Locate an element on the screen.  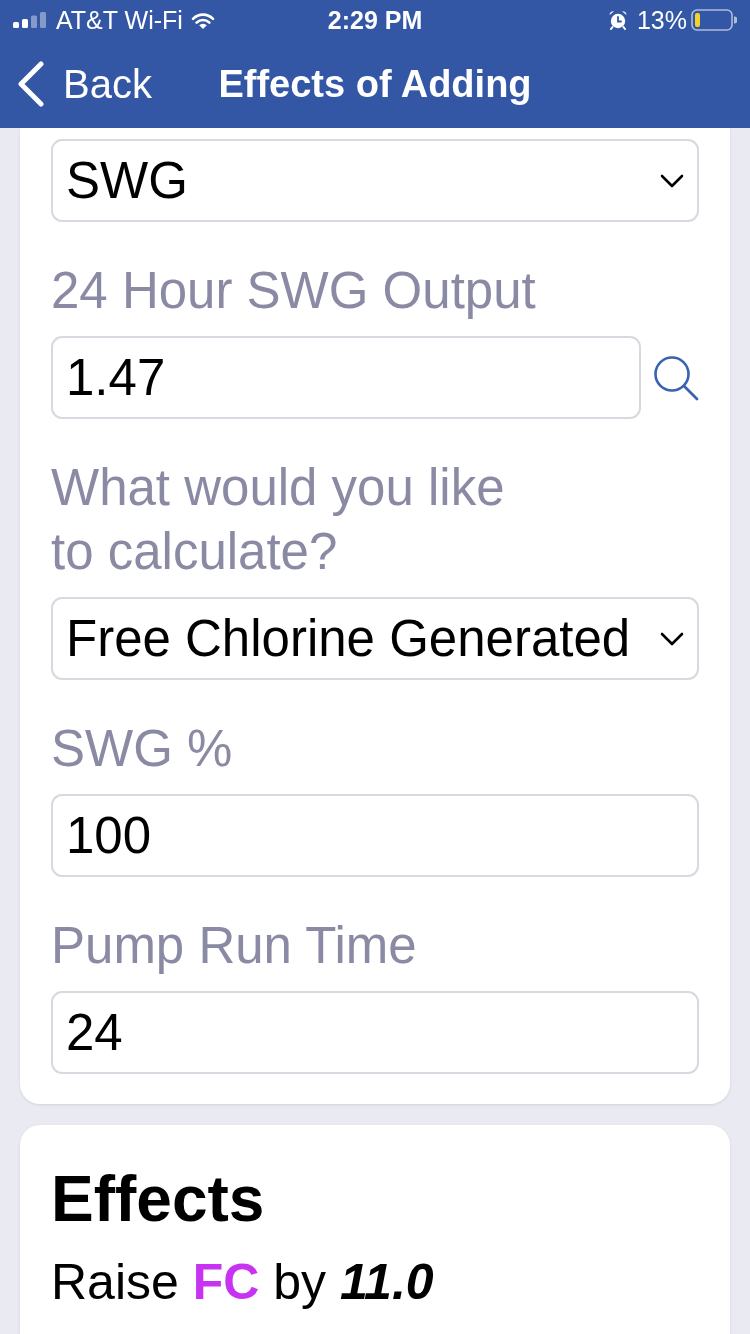
effect-text: Raise FC by 11.0 is located at coordinates (243, 1282).